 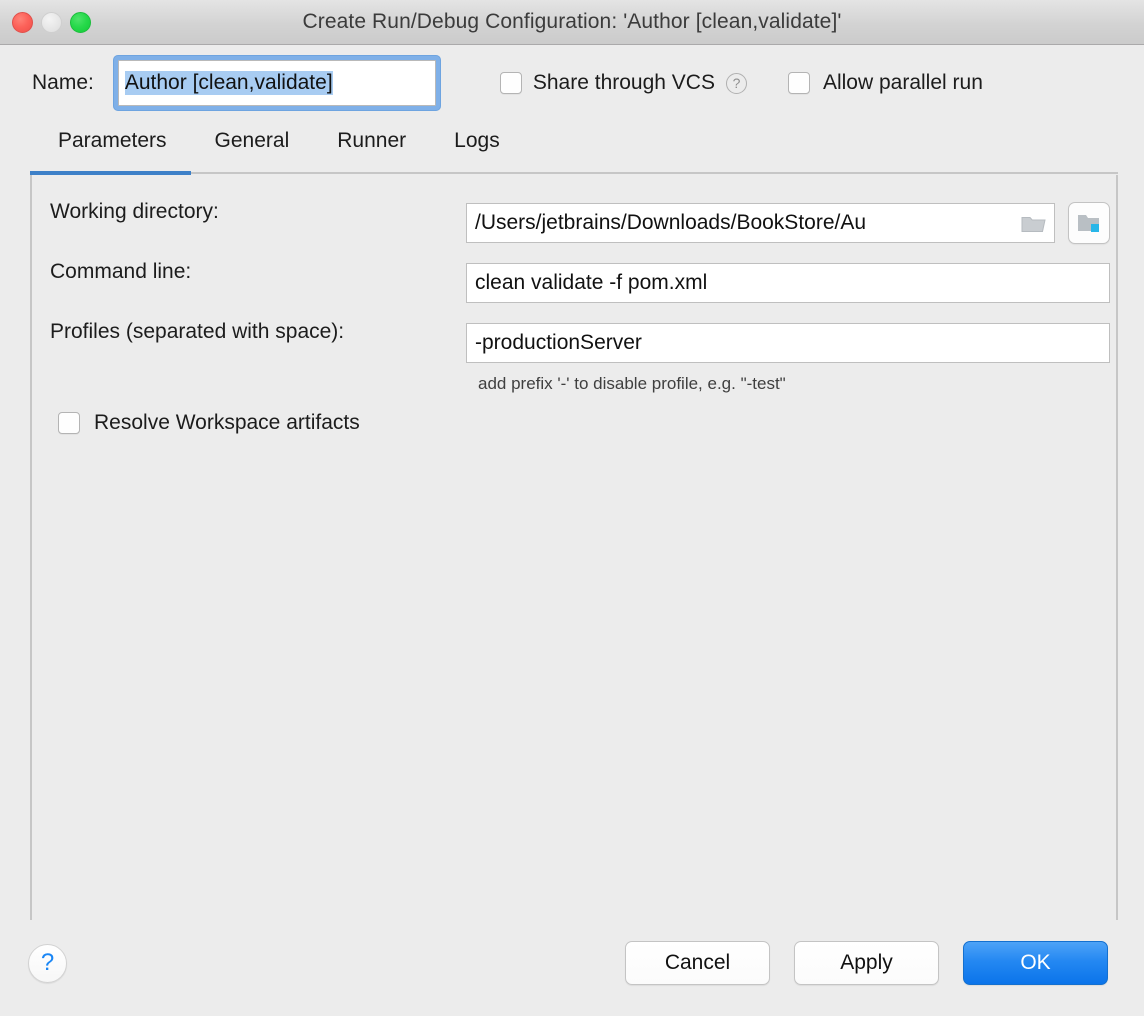 I want to click on command-line-row: Command line: clean validate -f pom.xml, so click(x=574, y=276).